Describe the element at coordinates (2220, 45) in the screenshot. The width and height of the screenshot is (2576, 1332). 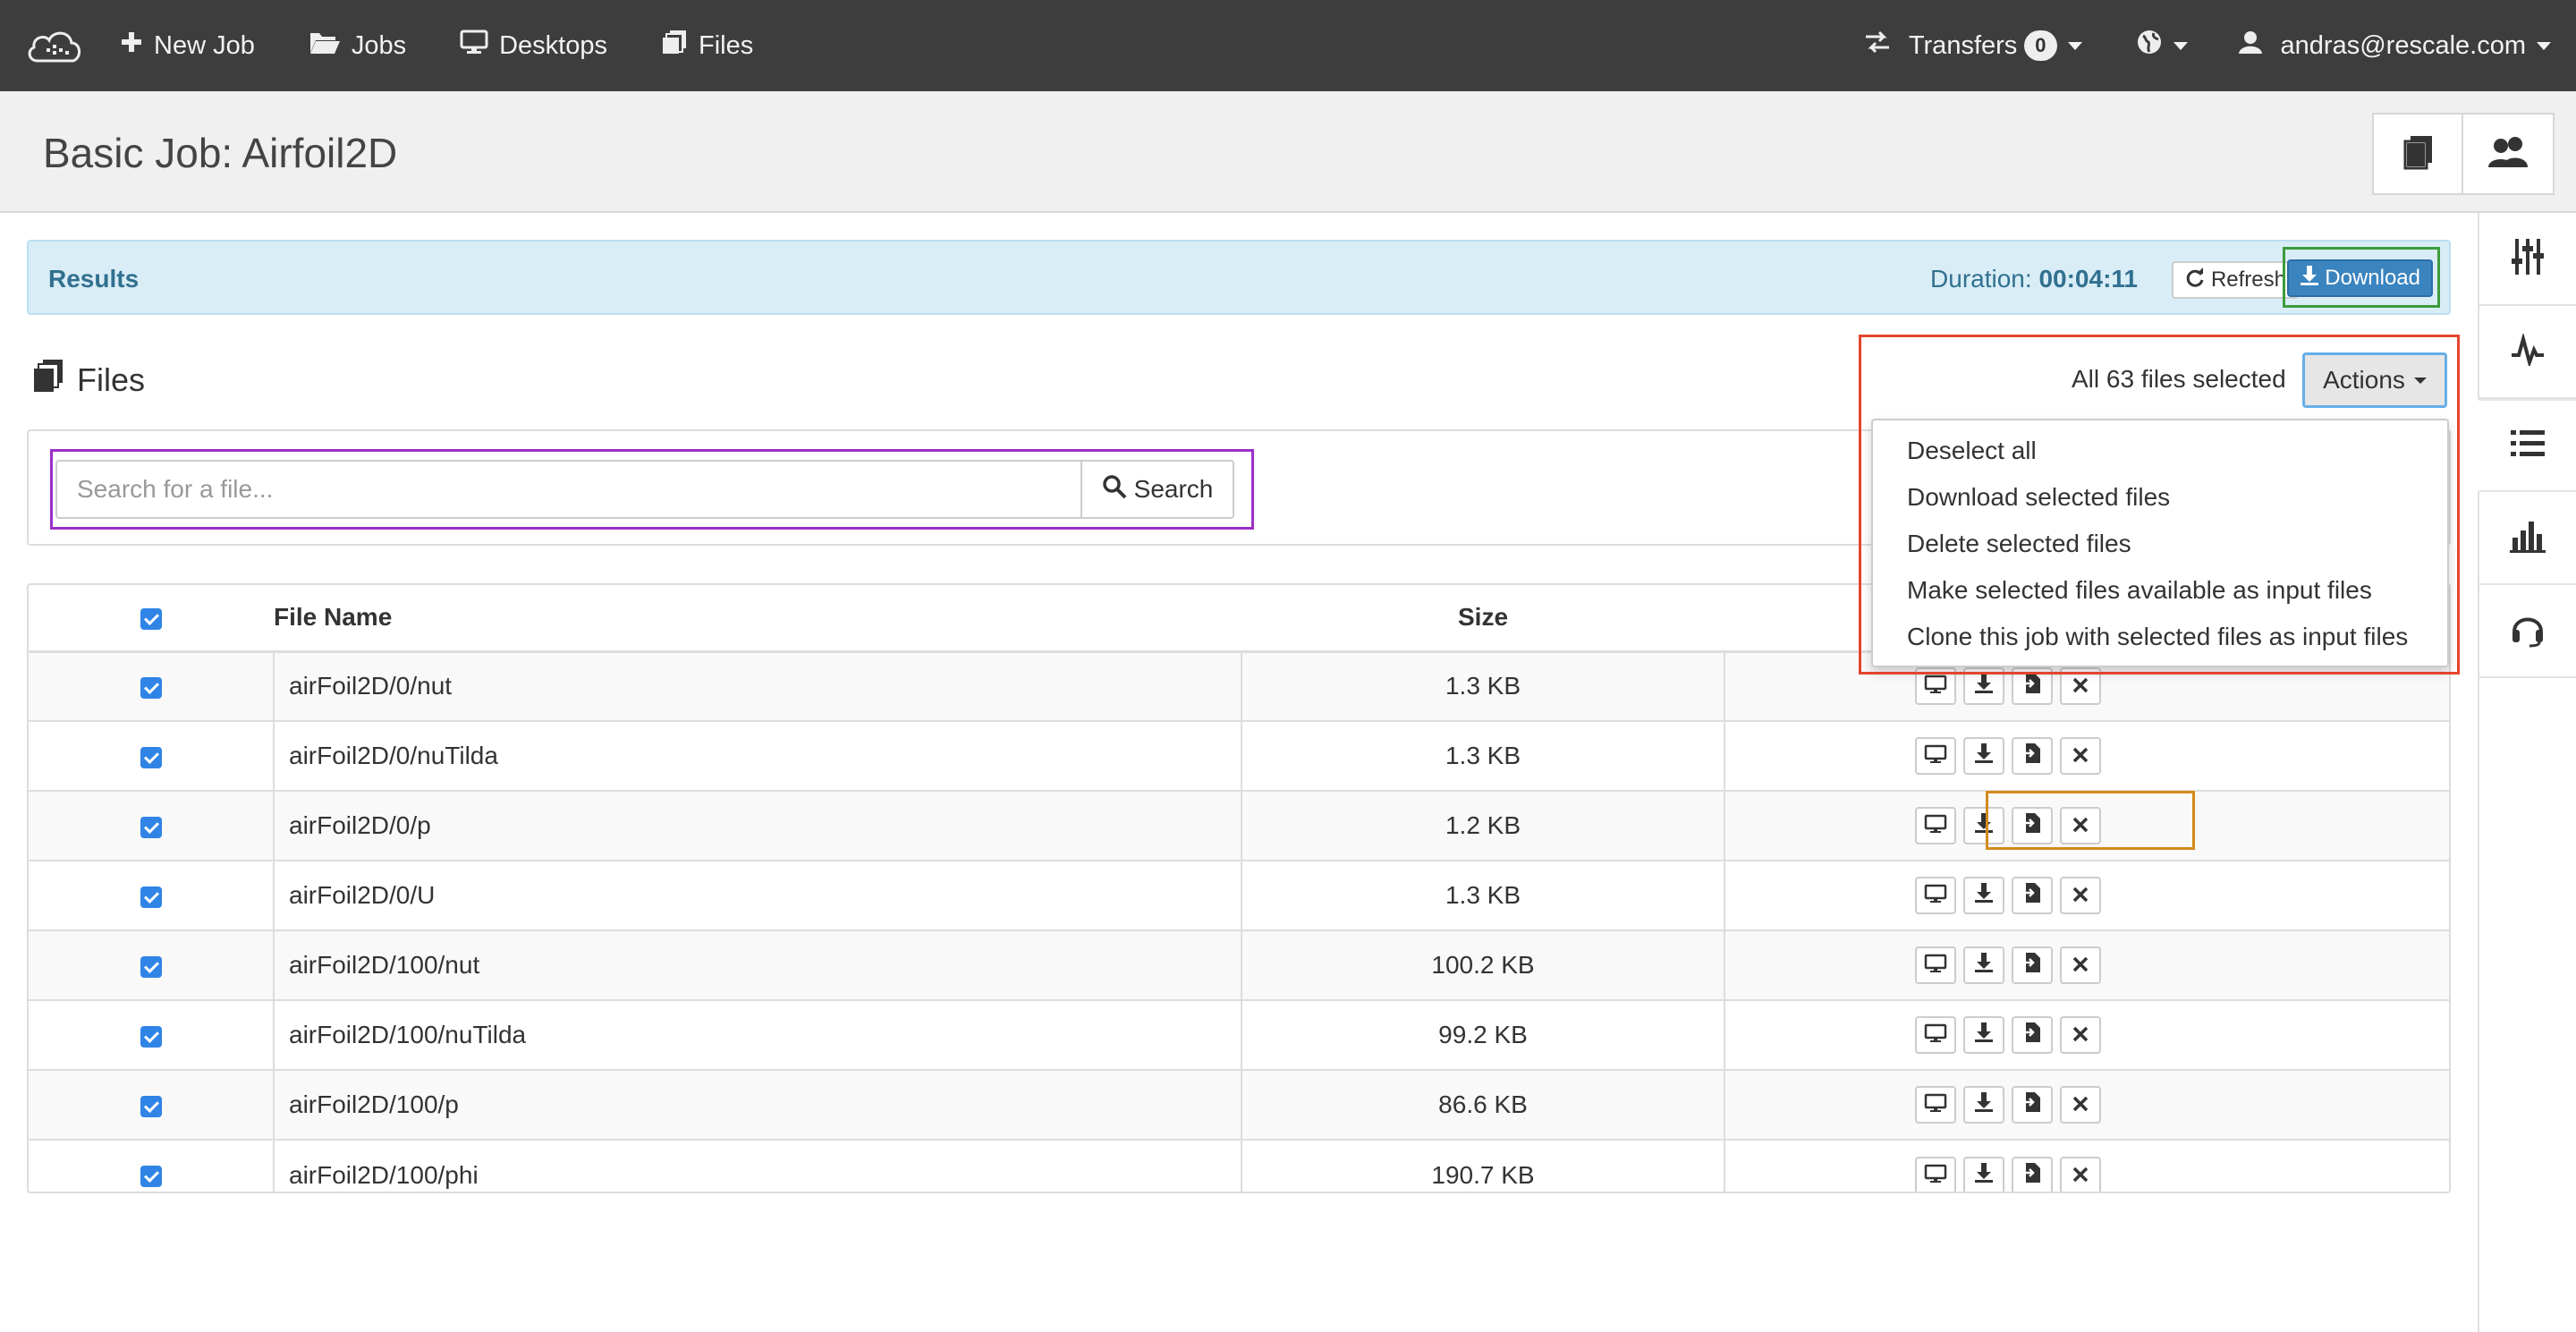
I see `navbar-right: Transfers 0 andras@rescale.com` at that location.